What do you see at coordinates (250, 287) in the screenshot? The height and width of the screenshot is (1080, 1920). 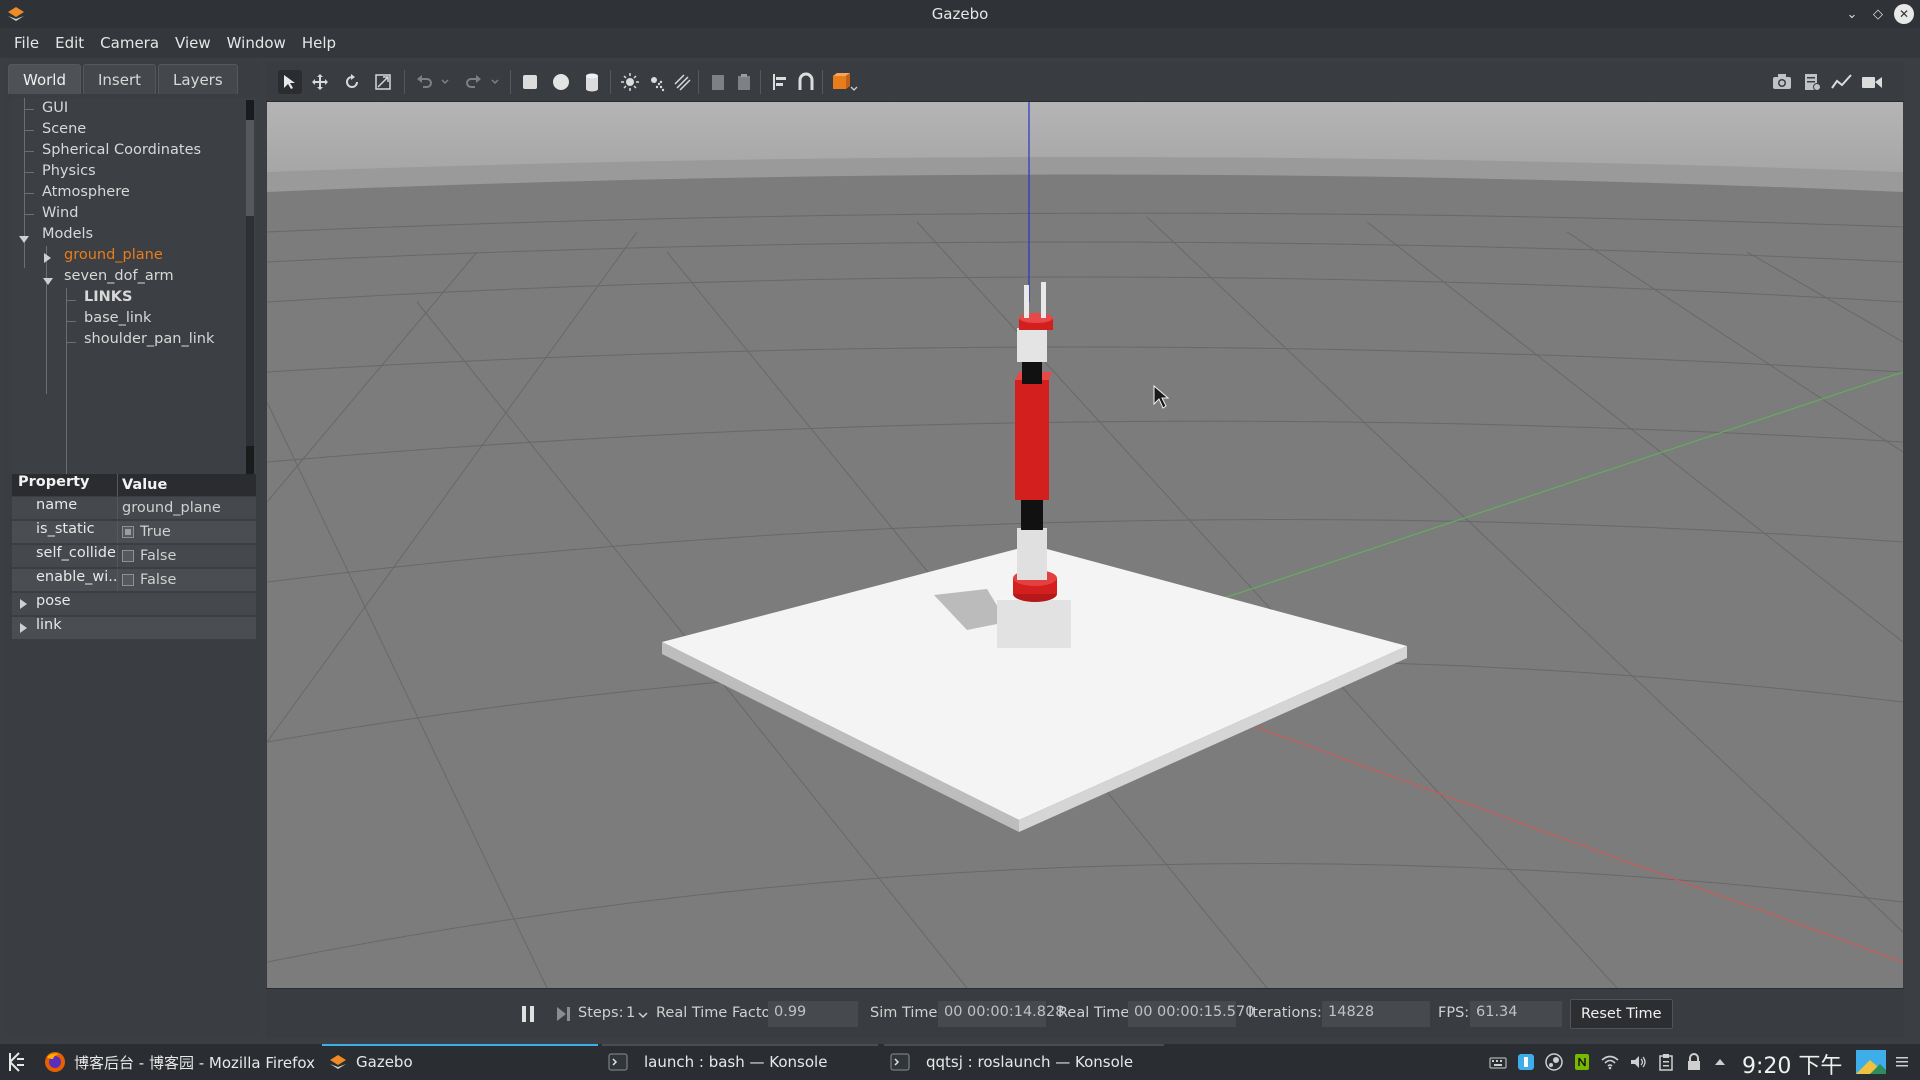 I see `tree-scrollbar` at bounding box center [250, 287].